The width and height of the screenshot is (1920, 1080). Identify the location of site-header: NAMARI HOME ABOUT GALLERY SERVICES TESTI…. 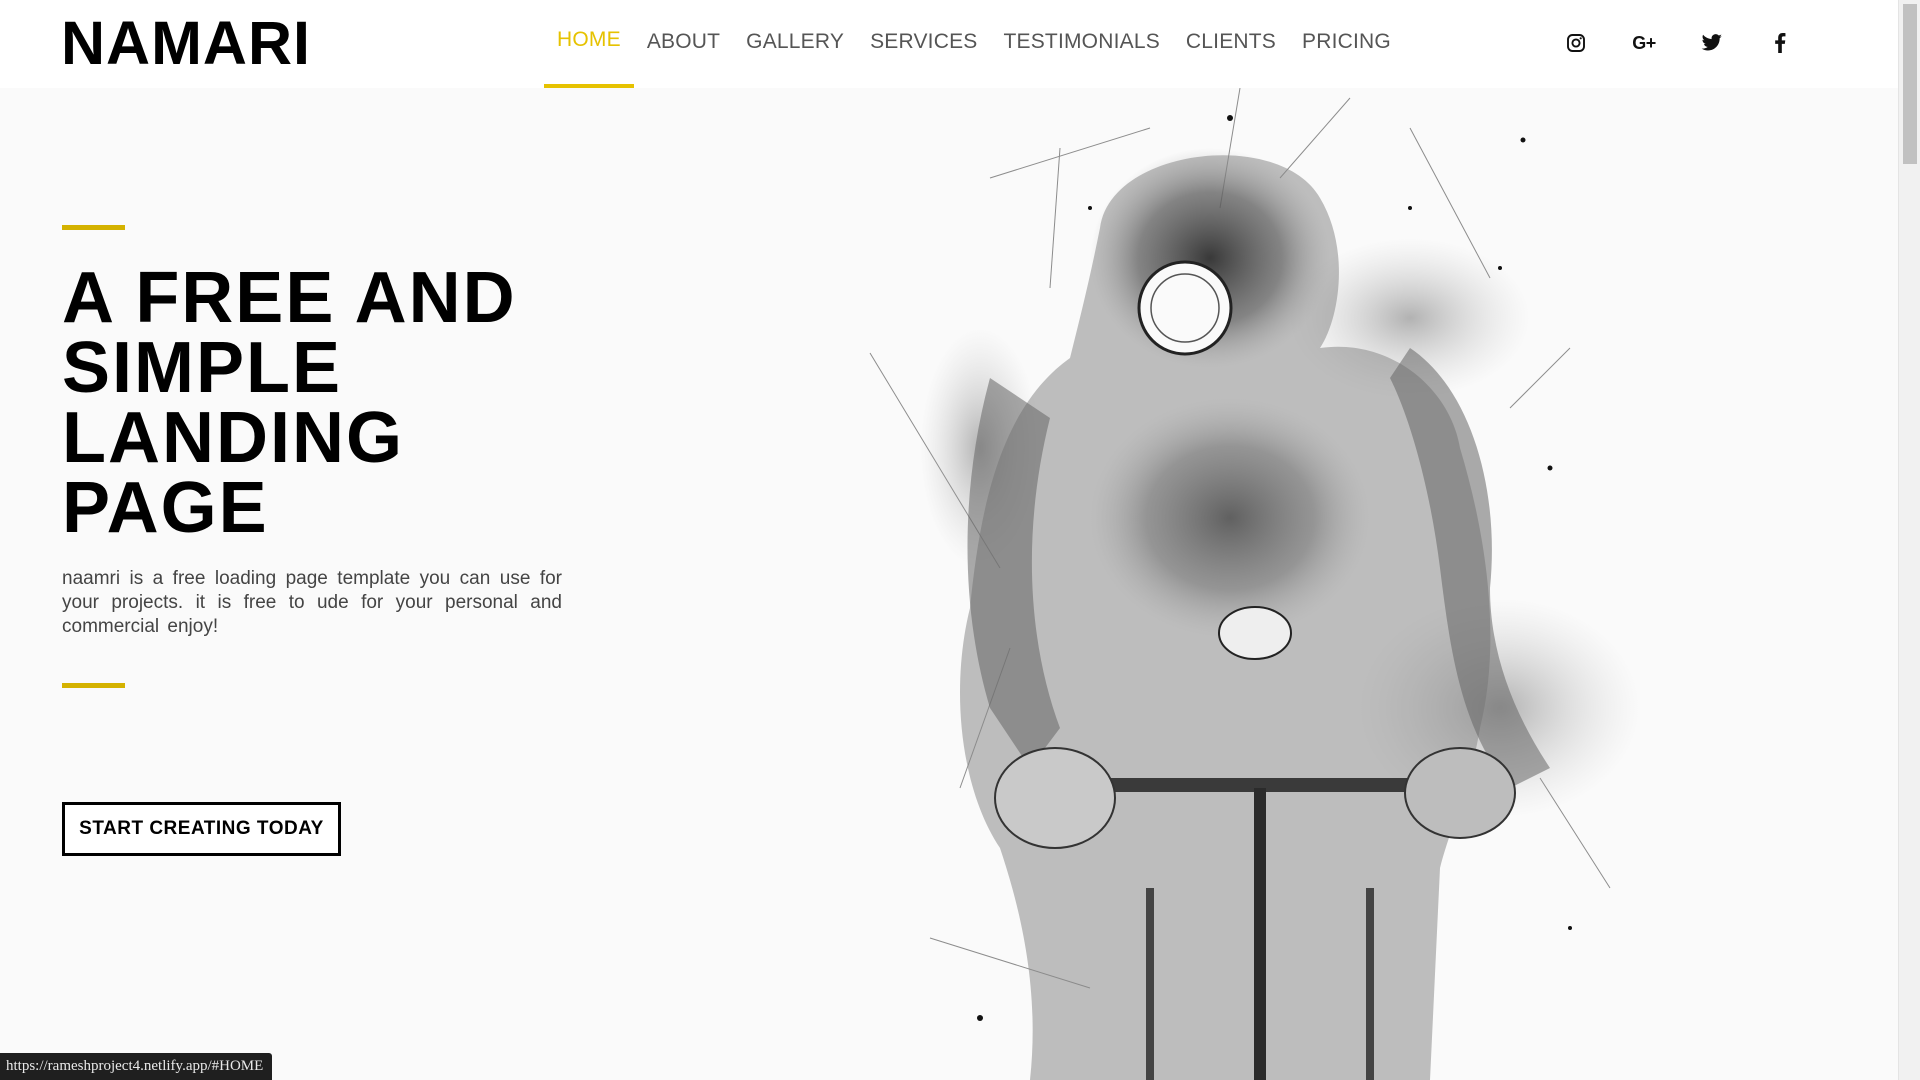
(949, 44).